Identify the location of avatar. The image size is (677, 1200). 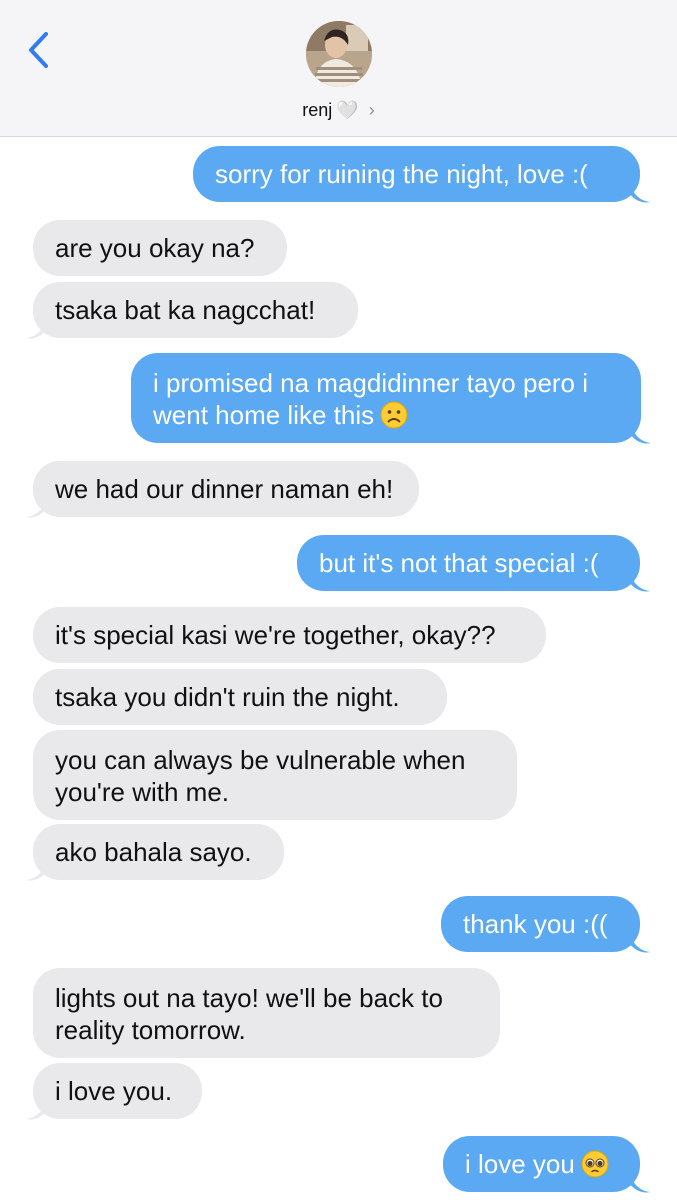
(339, 54).